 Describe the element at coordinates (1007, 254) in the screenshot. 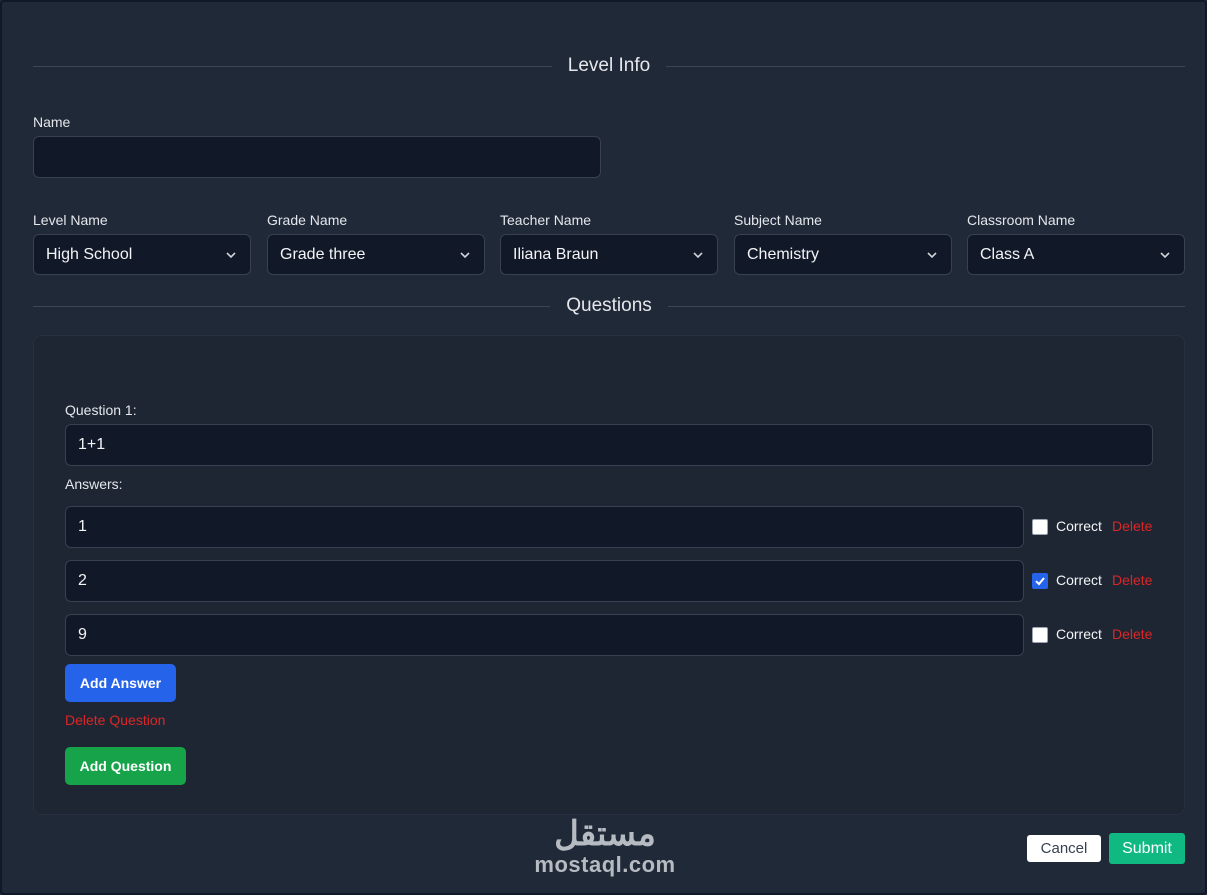

I see `select-value: Class A` at that location.